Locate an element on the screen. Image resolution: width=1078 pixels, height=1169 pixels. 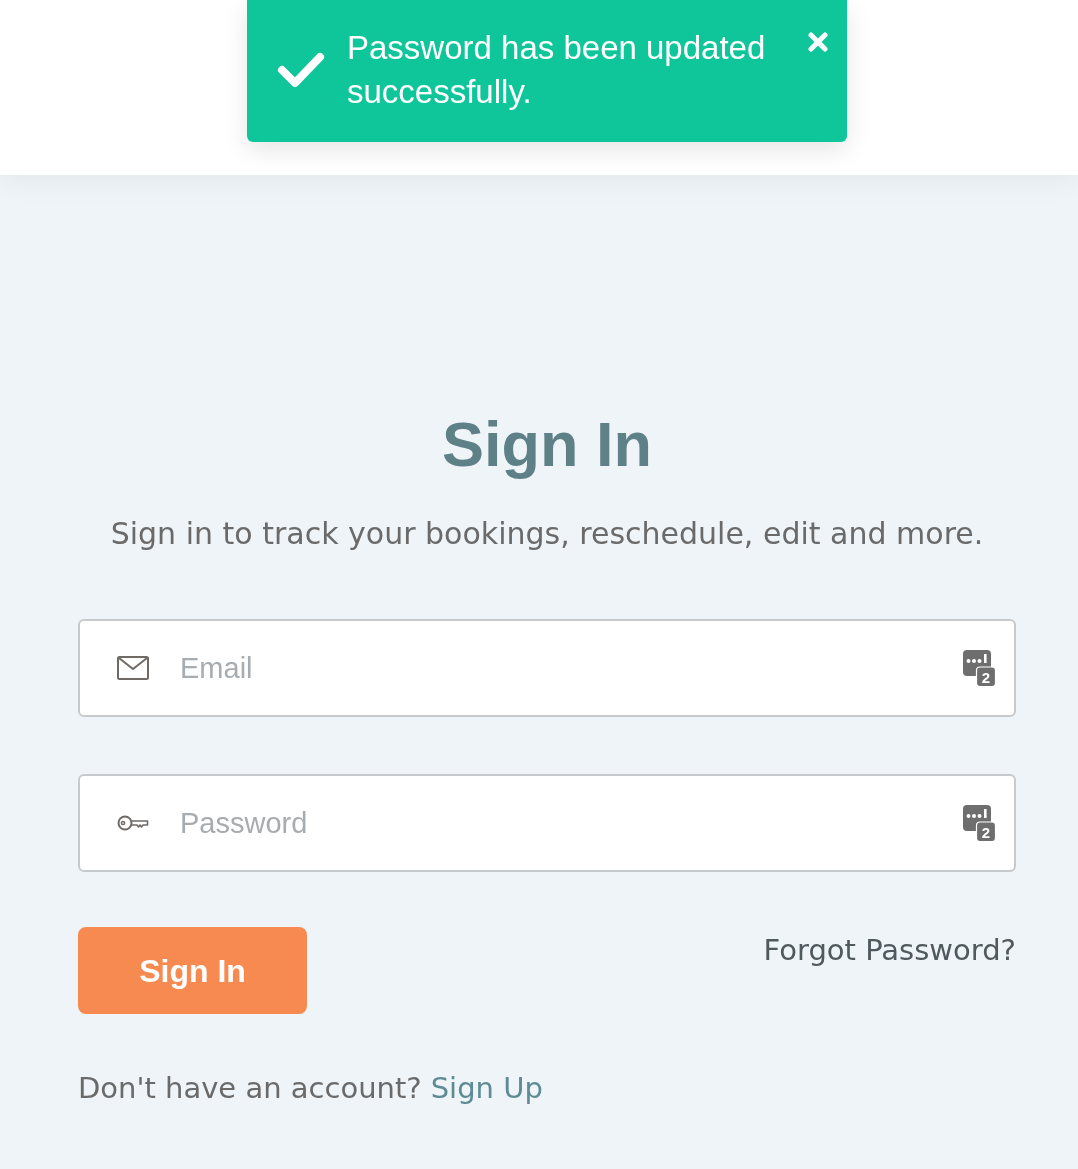
forgot-password-link: Forgot Password? is located at coordinates (889, 950).